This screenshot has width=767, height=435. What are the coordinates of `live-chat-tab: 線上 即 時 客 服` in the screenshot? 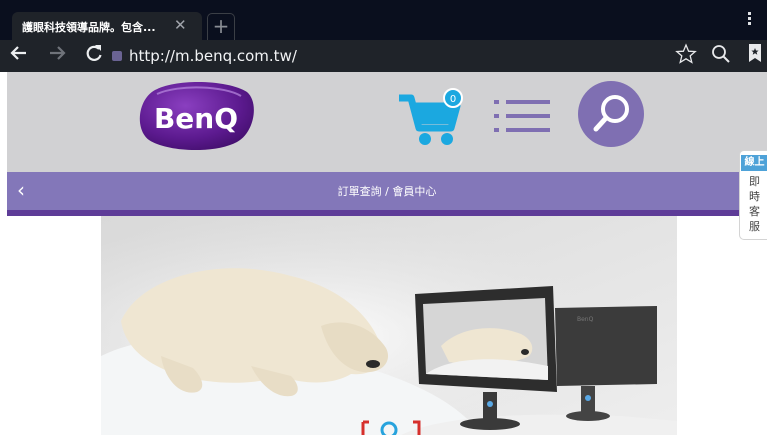 It's located at (753, 195).